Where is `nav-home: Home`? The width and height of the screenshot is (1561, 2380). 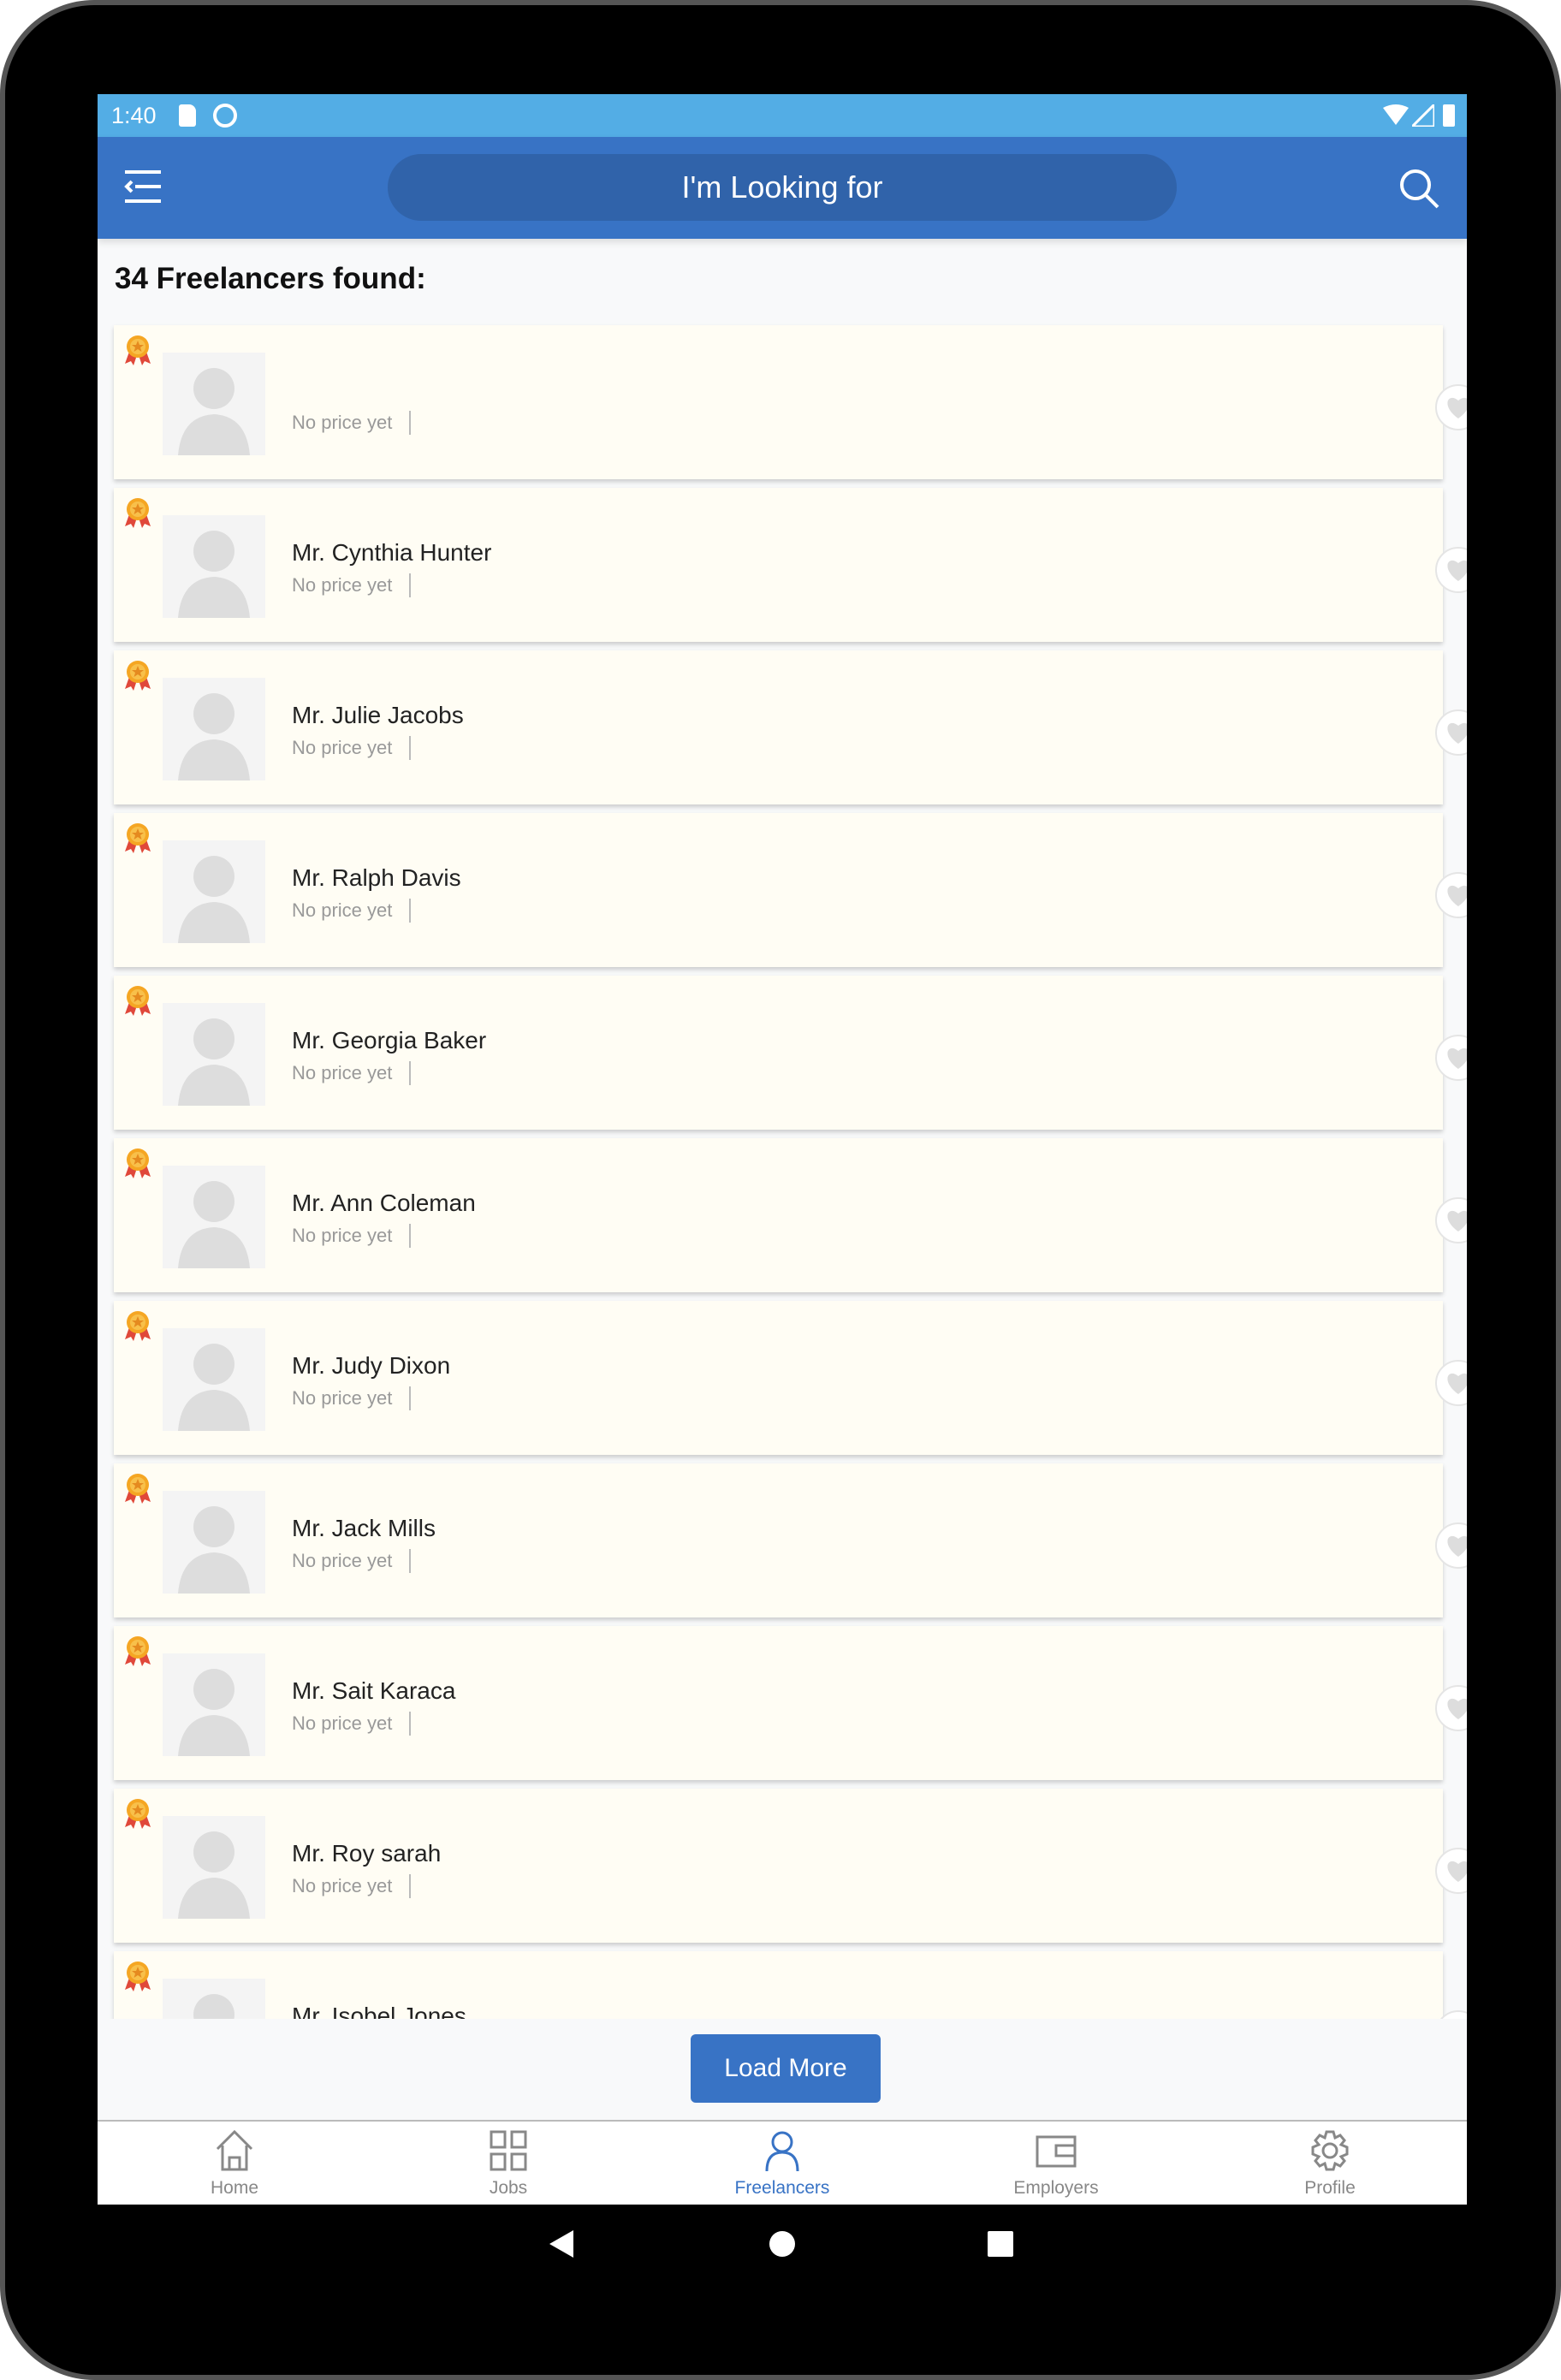
nav-home: Home is located at coordinates (234, 2163).